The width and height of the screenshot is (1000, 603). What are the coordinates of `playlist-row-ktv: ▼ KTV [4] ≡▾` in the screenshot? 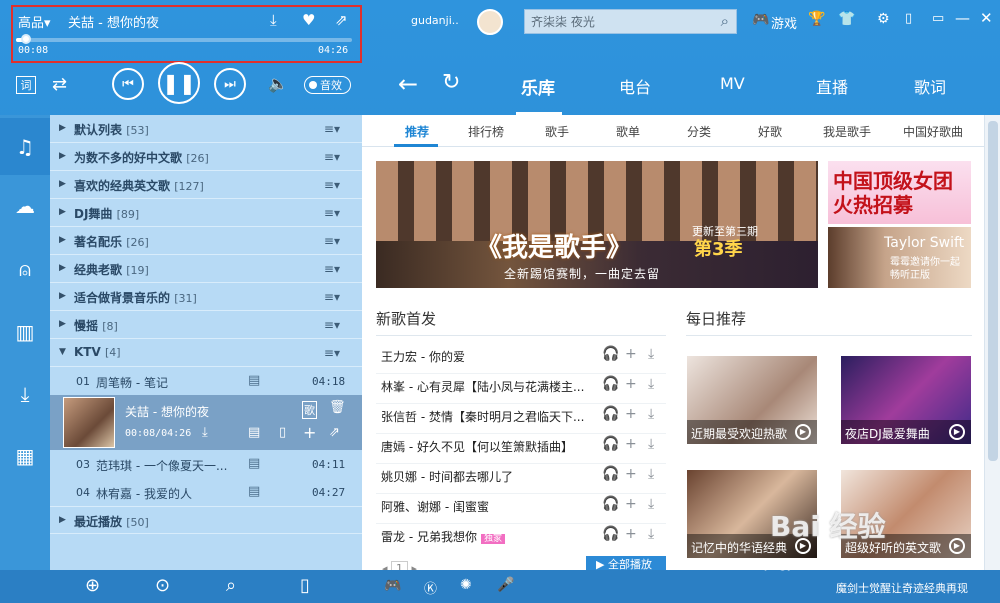 It's located at (206, 353).